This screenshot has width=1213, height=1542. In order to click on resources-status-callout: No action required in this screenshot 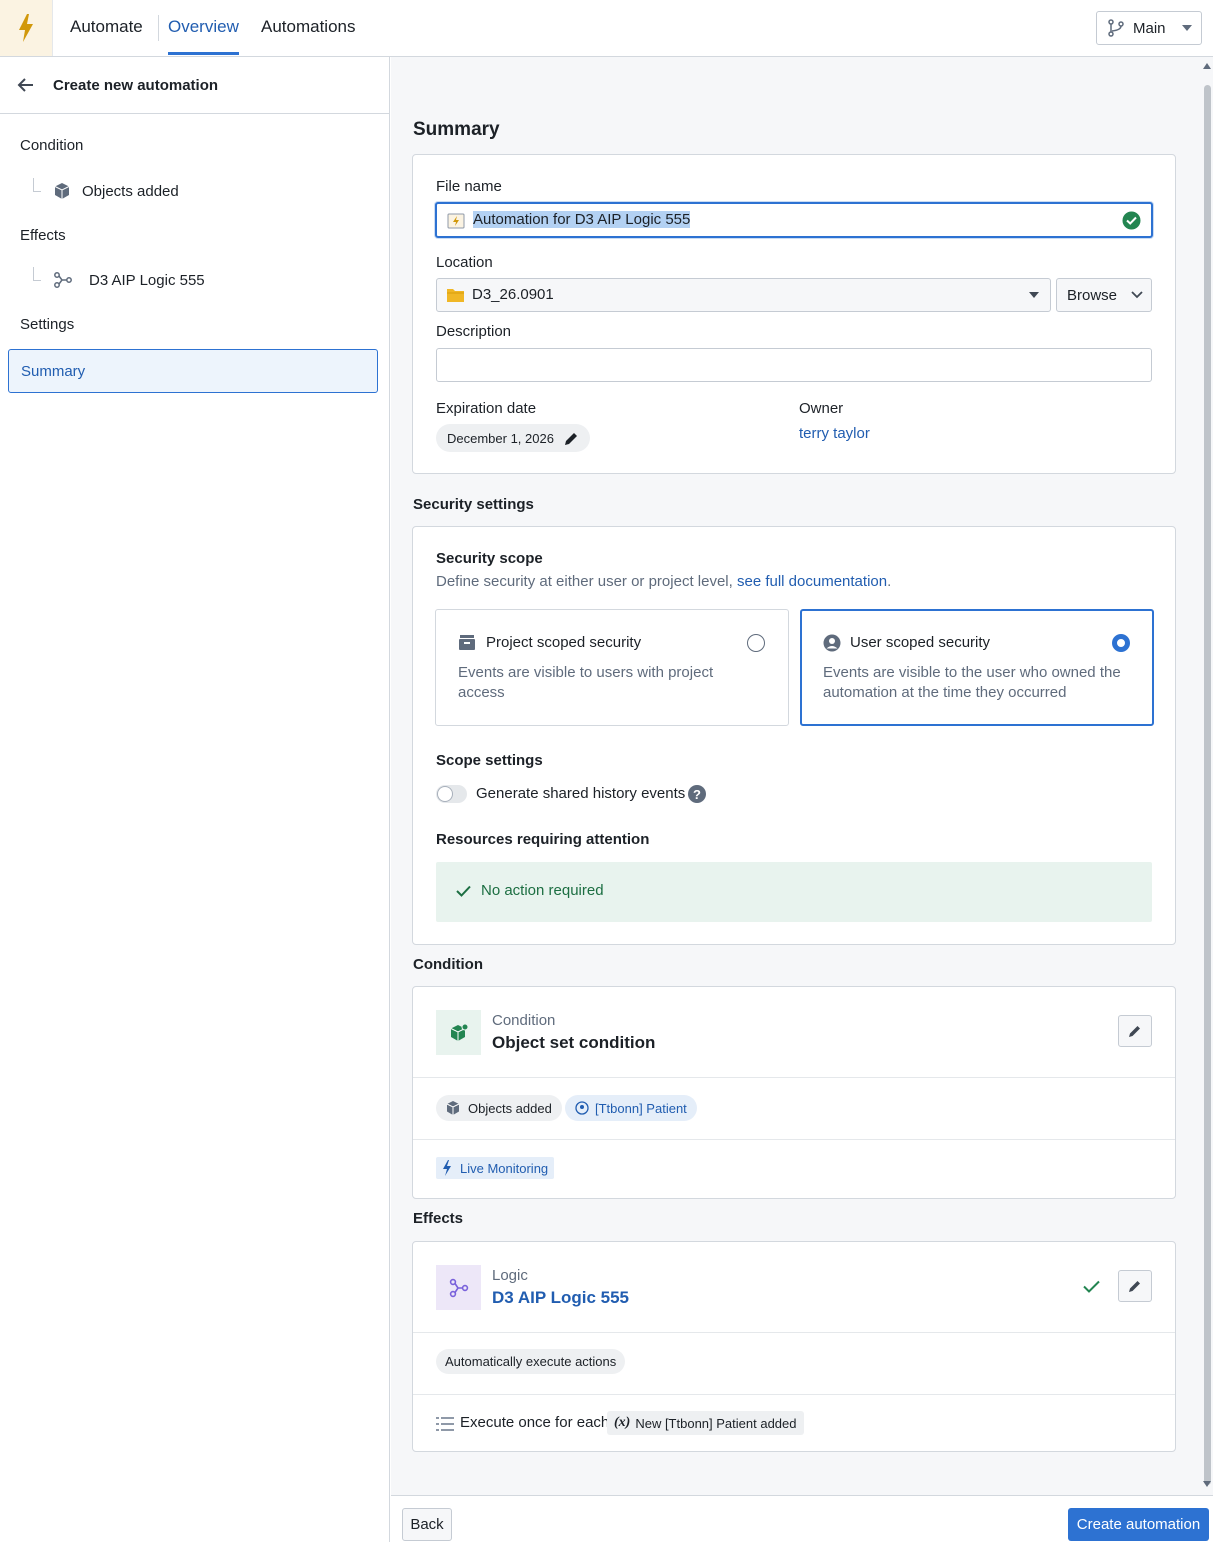, I will do `click(794, 892)`.